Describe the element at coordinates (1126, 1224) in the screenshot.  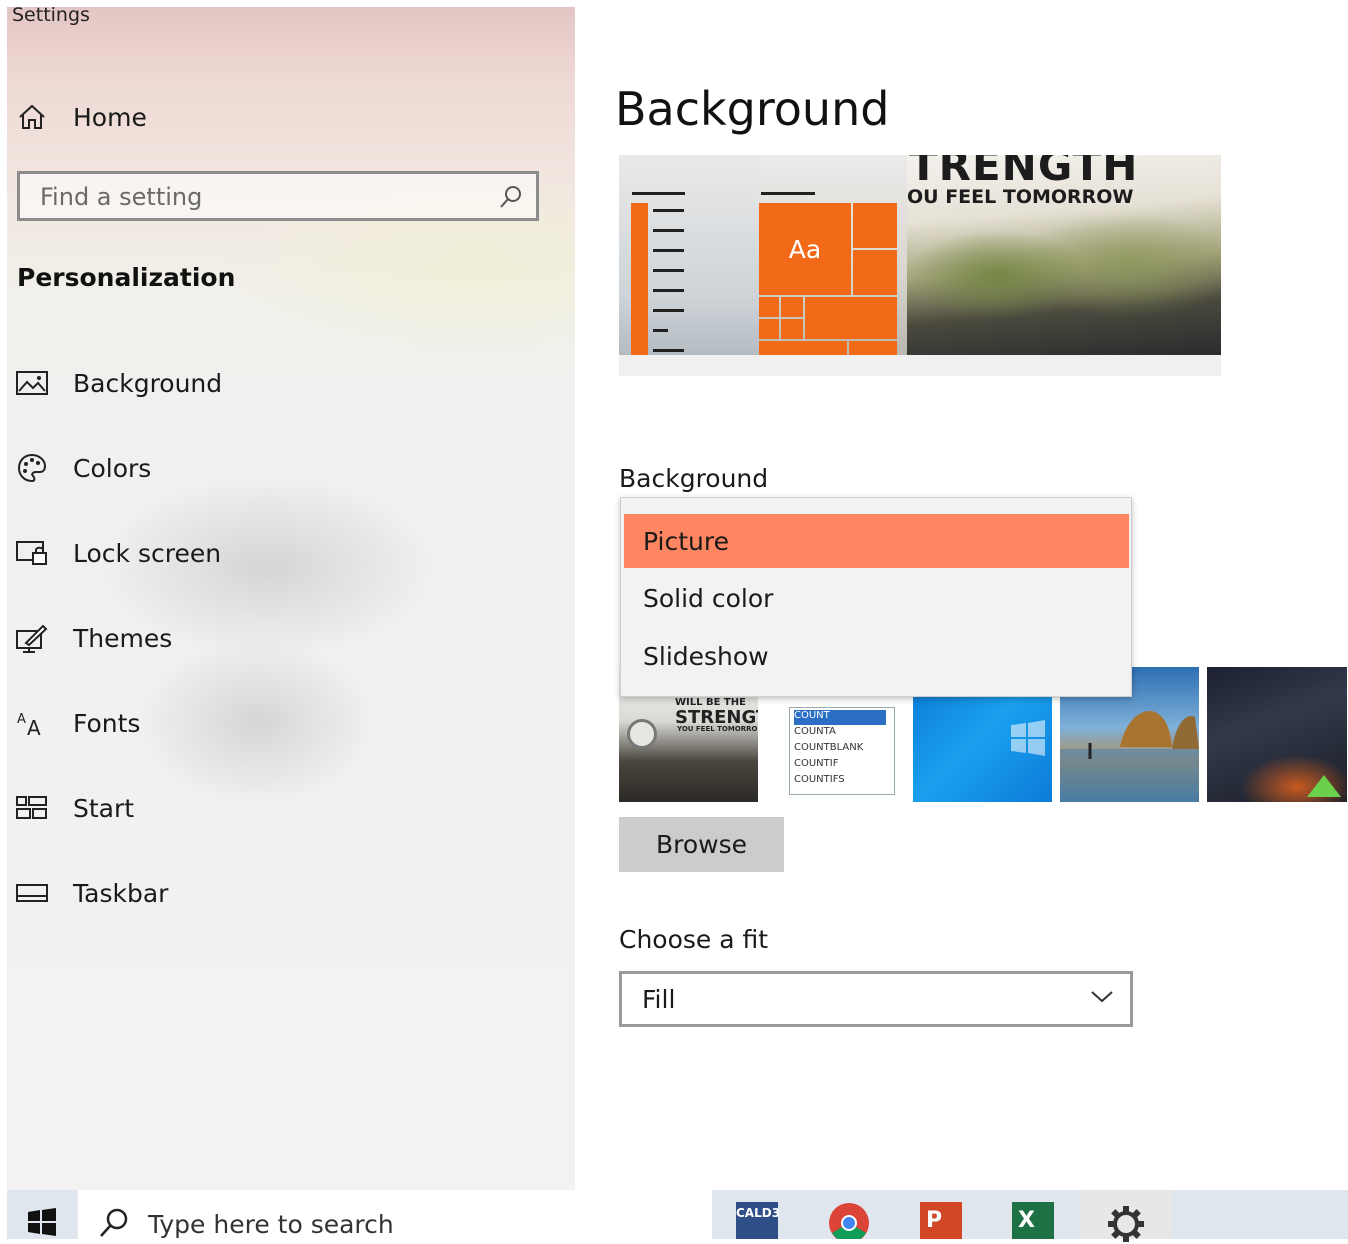
I see `gear-icon` at that location.